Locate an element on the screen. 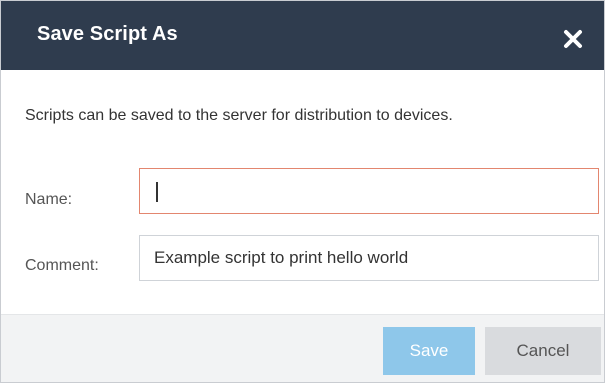 This screenshot has height=383, width=605. dialog-title: Save Script As is located at coordinates (107, 34).